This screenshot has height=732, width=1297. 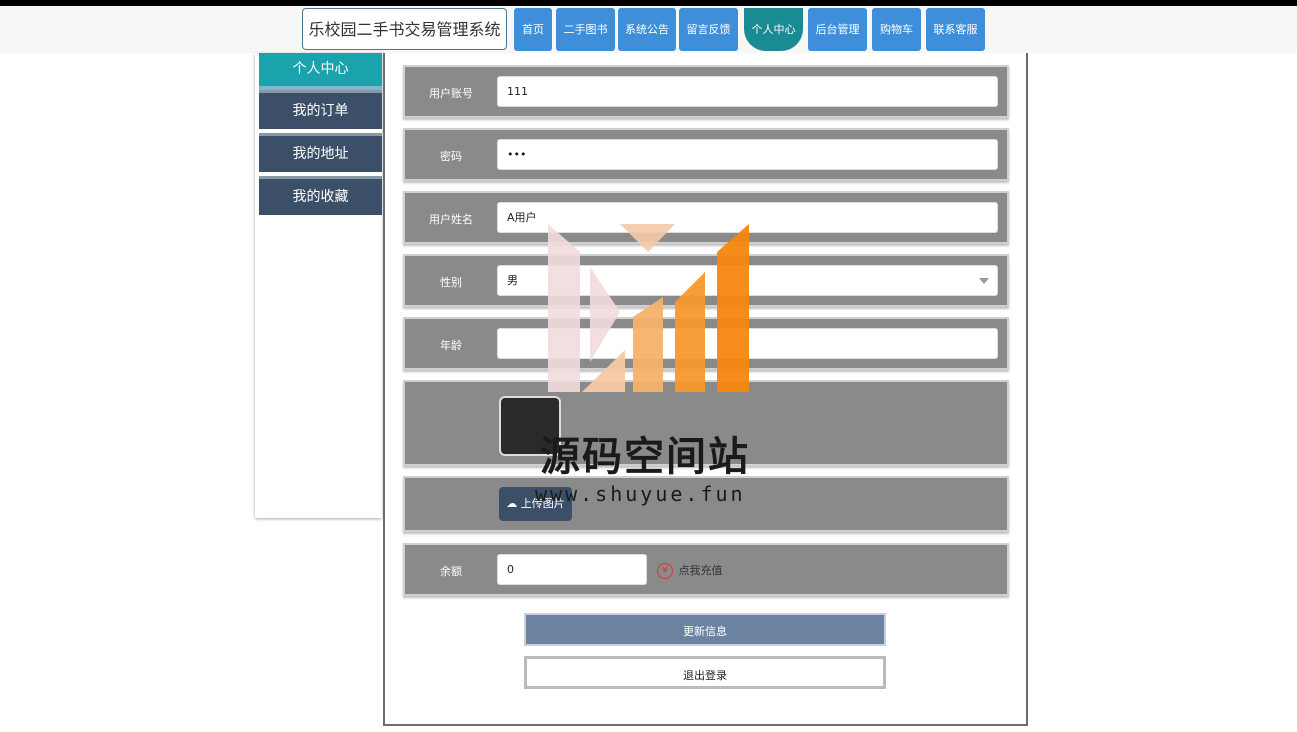 I want to click on age-input, so click(x=747, y=343).